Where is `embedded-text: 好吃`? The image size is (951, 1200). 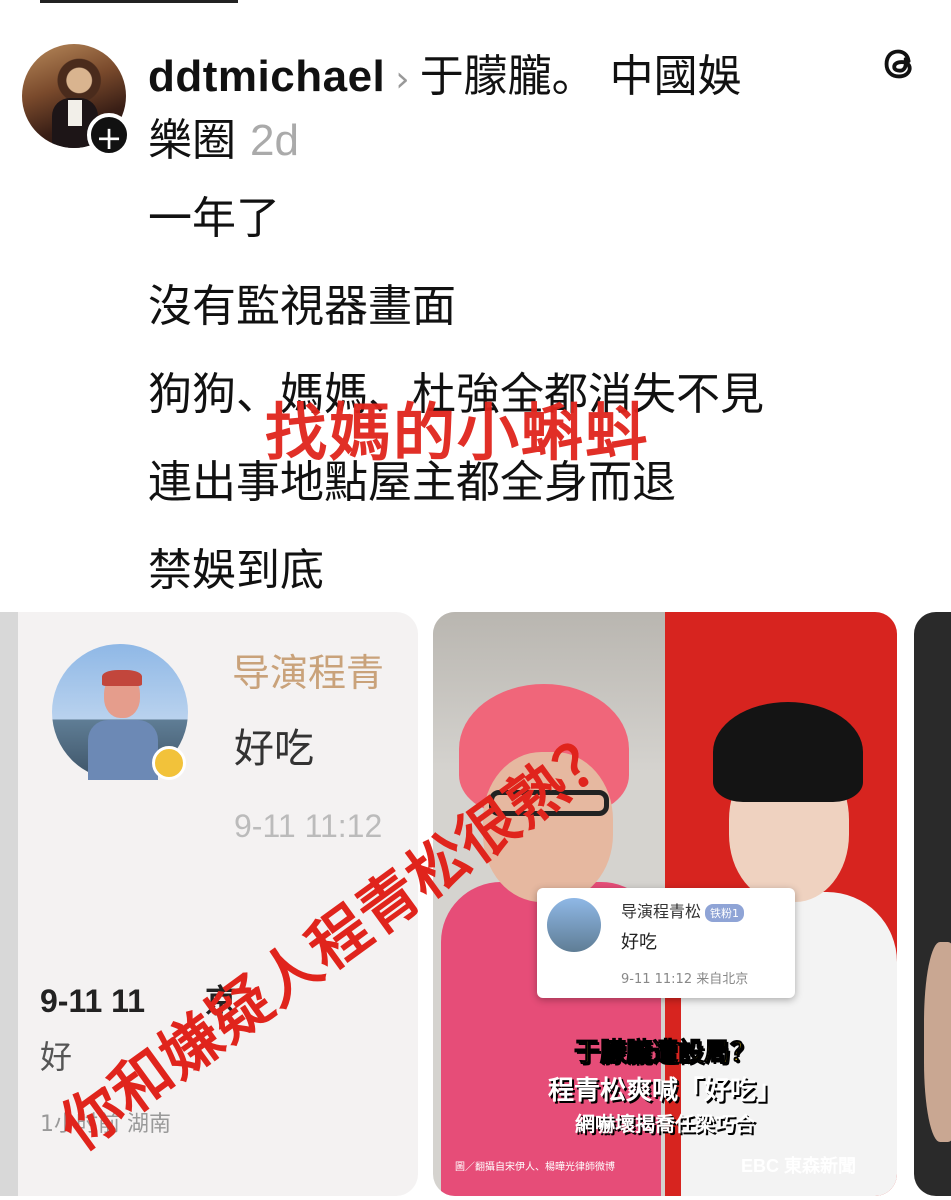 embedded-text: 好吃 is located at coordinates (639, 942).